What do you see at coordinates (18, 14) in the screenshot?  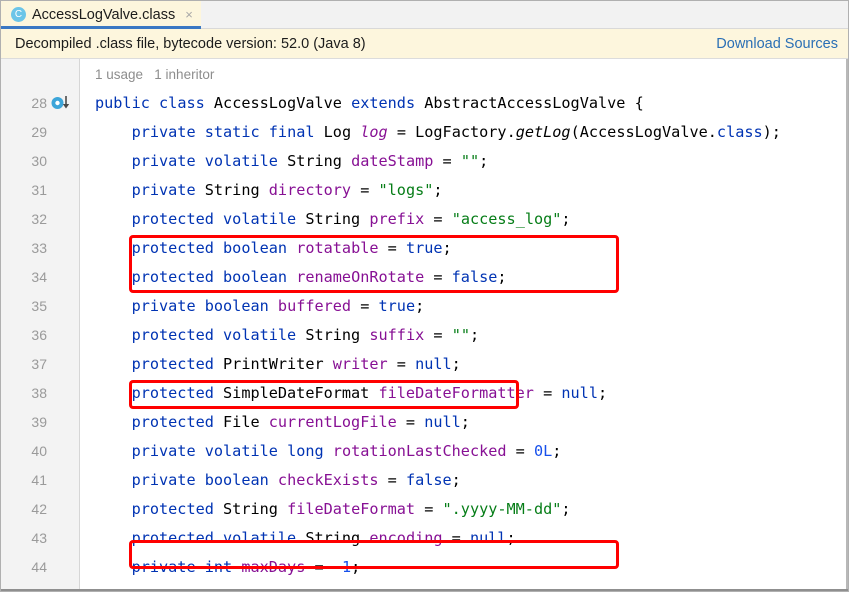 I see `java-class-icon: C` at bounding box center [18, 14].